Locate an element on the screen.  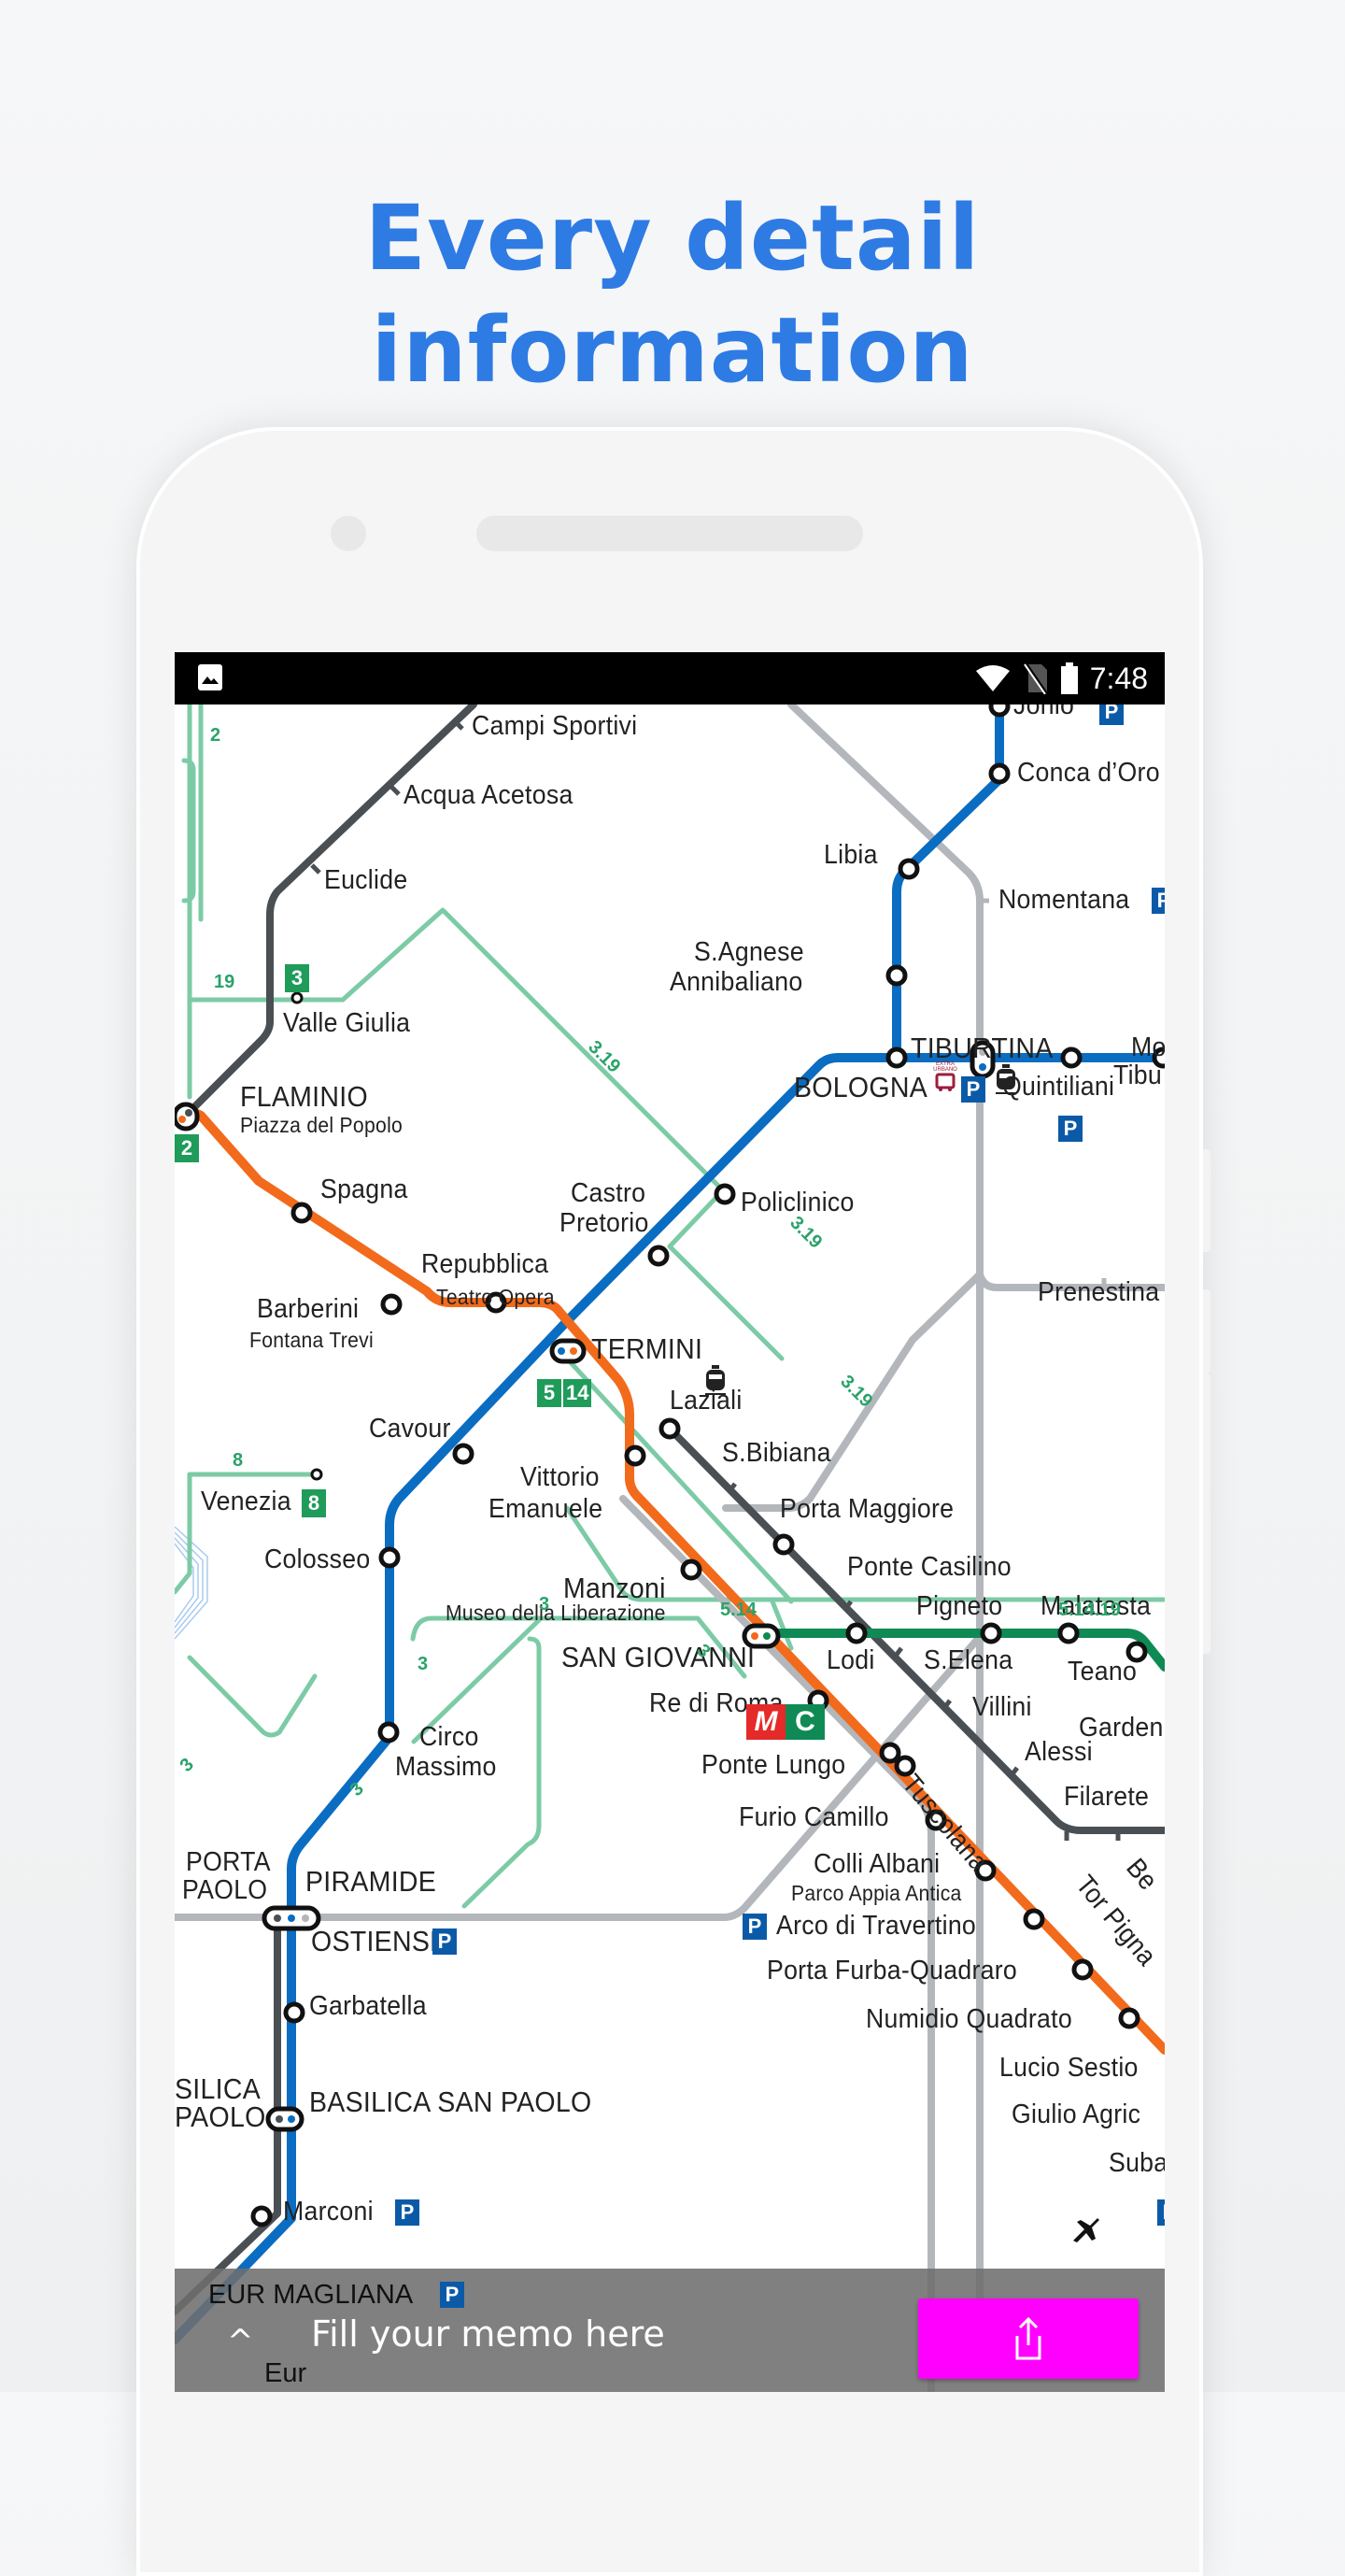
station-label: Colosseo is located at coordinates (317, 1560).